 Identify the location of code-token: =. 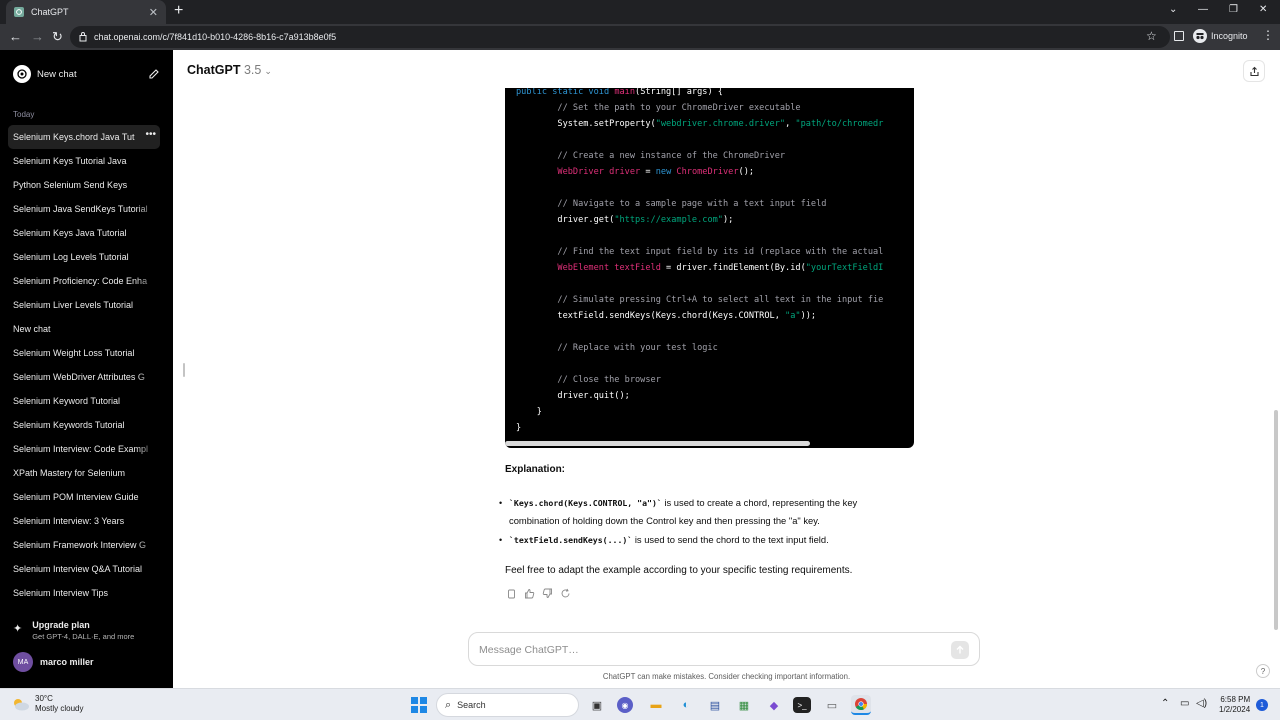
(648, 172).